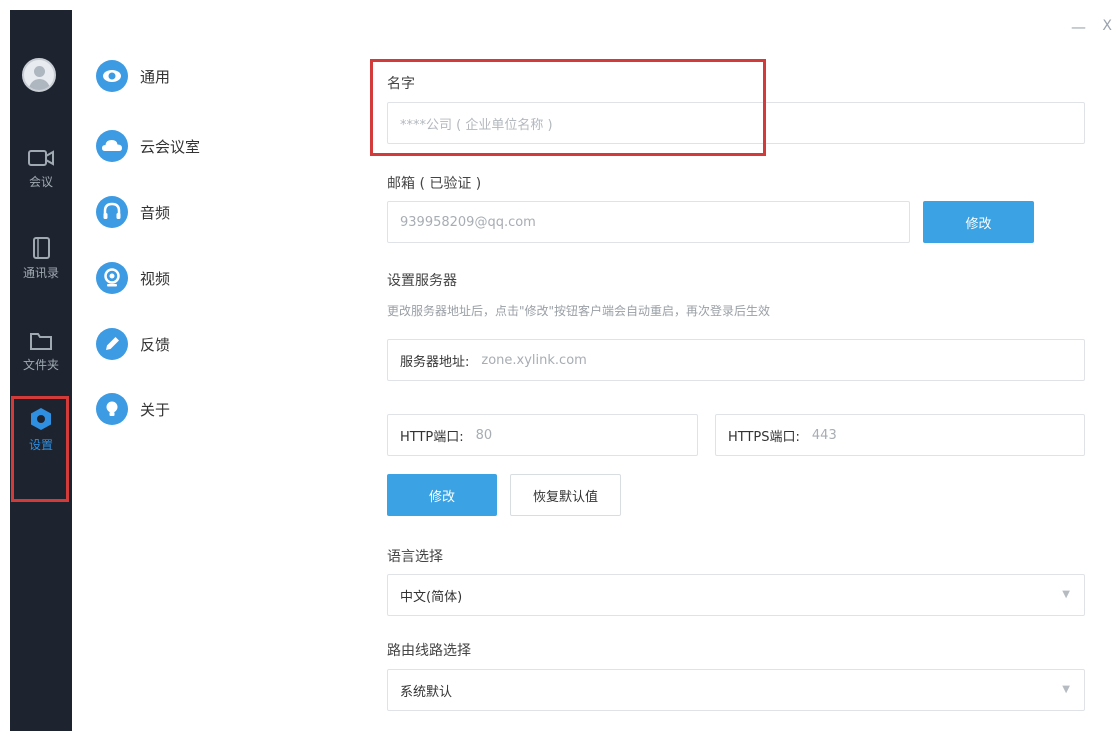 The image size is (1118, 731). I want to click on minimize-button: —, so click(1078, 27).